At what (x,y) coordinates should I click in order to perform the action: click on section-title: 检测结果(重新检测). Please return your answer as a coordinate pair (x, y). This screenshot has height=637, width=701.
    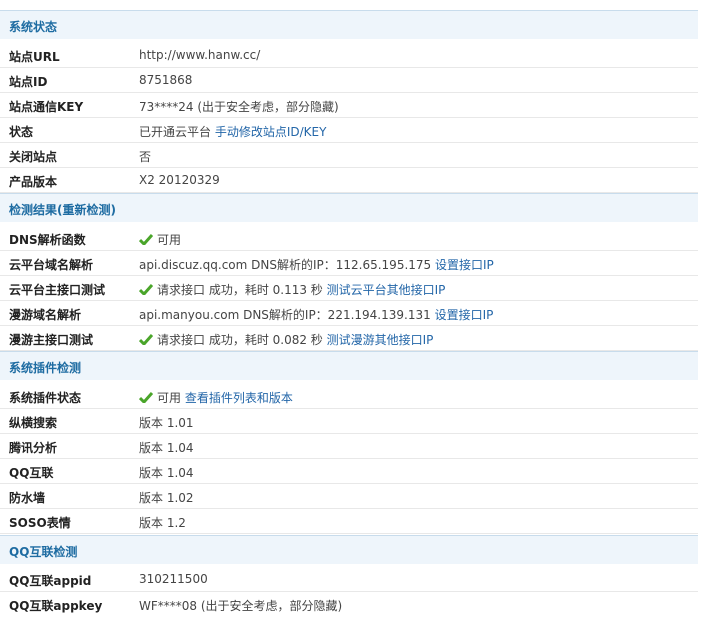
    Looking at the image, I should click on (62, 209).